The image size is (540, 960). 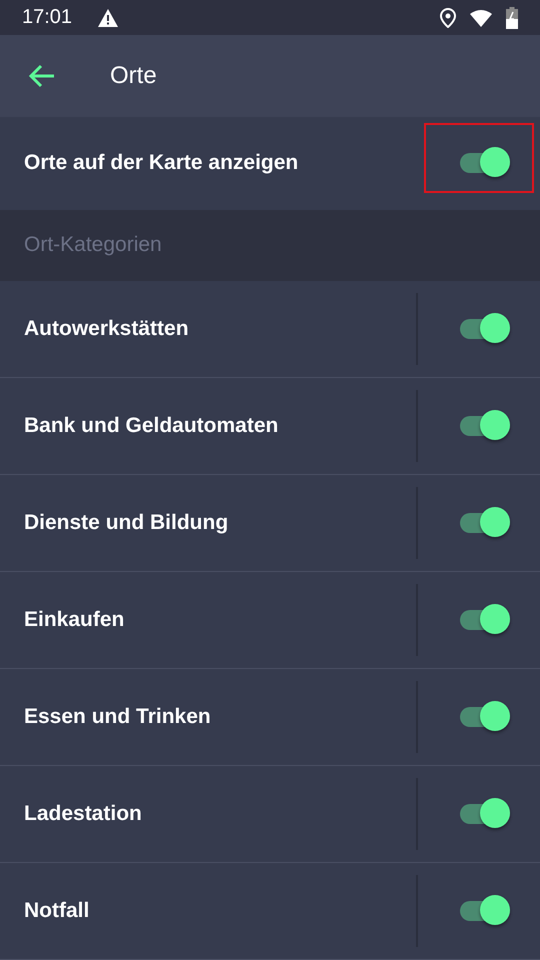 What do you see at coordinates (162, 163) in the screenshot?
I see `setting-label: Orte auf der Karte anzeigen` at bounding box center [162, 163].